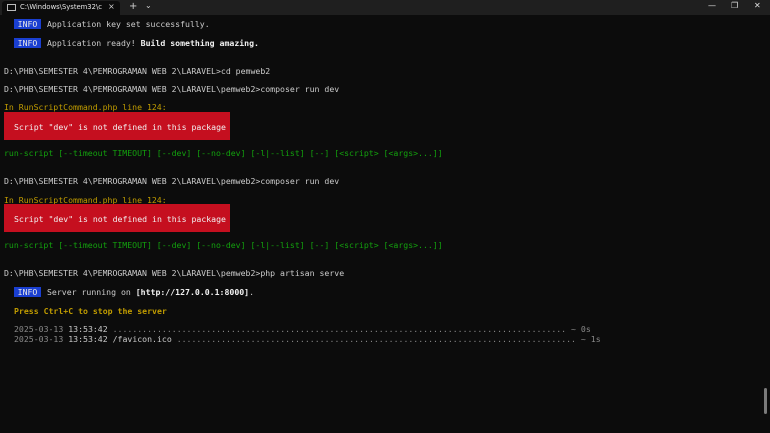 The width and height of the screenshot is (770, 433). Describe the element at coordinates (11, 7) in the screenshot. I see `terminal-icon` at that location.